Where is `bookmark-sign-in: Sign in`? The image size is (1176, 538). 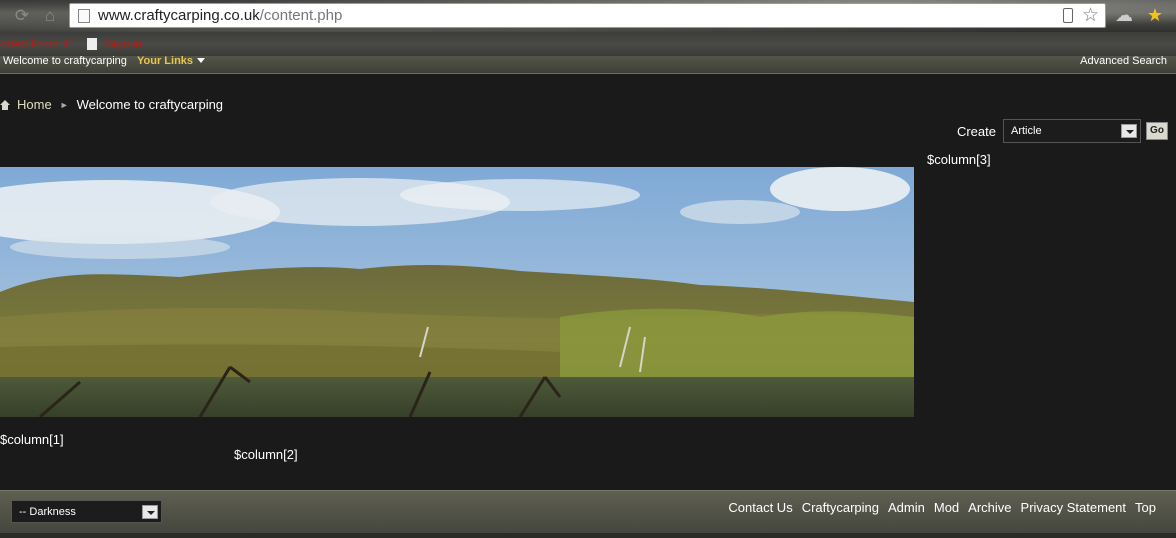 bookmark-sign-in: Sign in is located at coordinates (114, 44).